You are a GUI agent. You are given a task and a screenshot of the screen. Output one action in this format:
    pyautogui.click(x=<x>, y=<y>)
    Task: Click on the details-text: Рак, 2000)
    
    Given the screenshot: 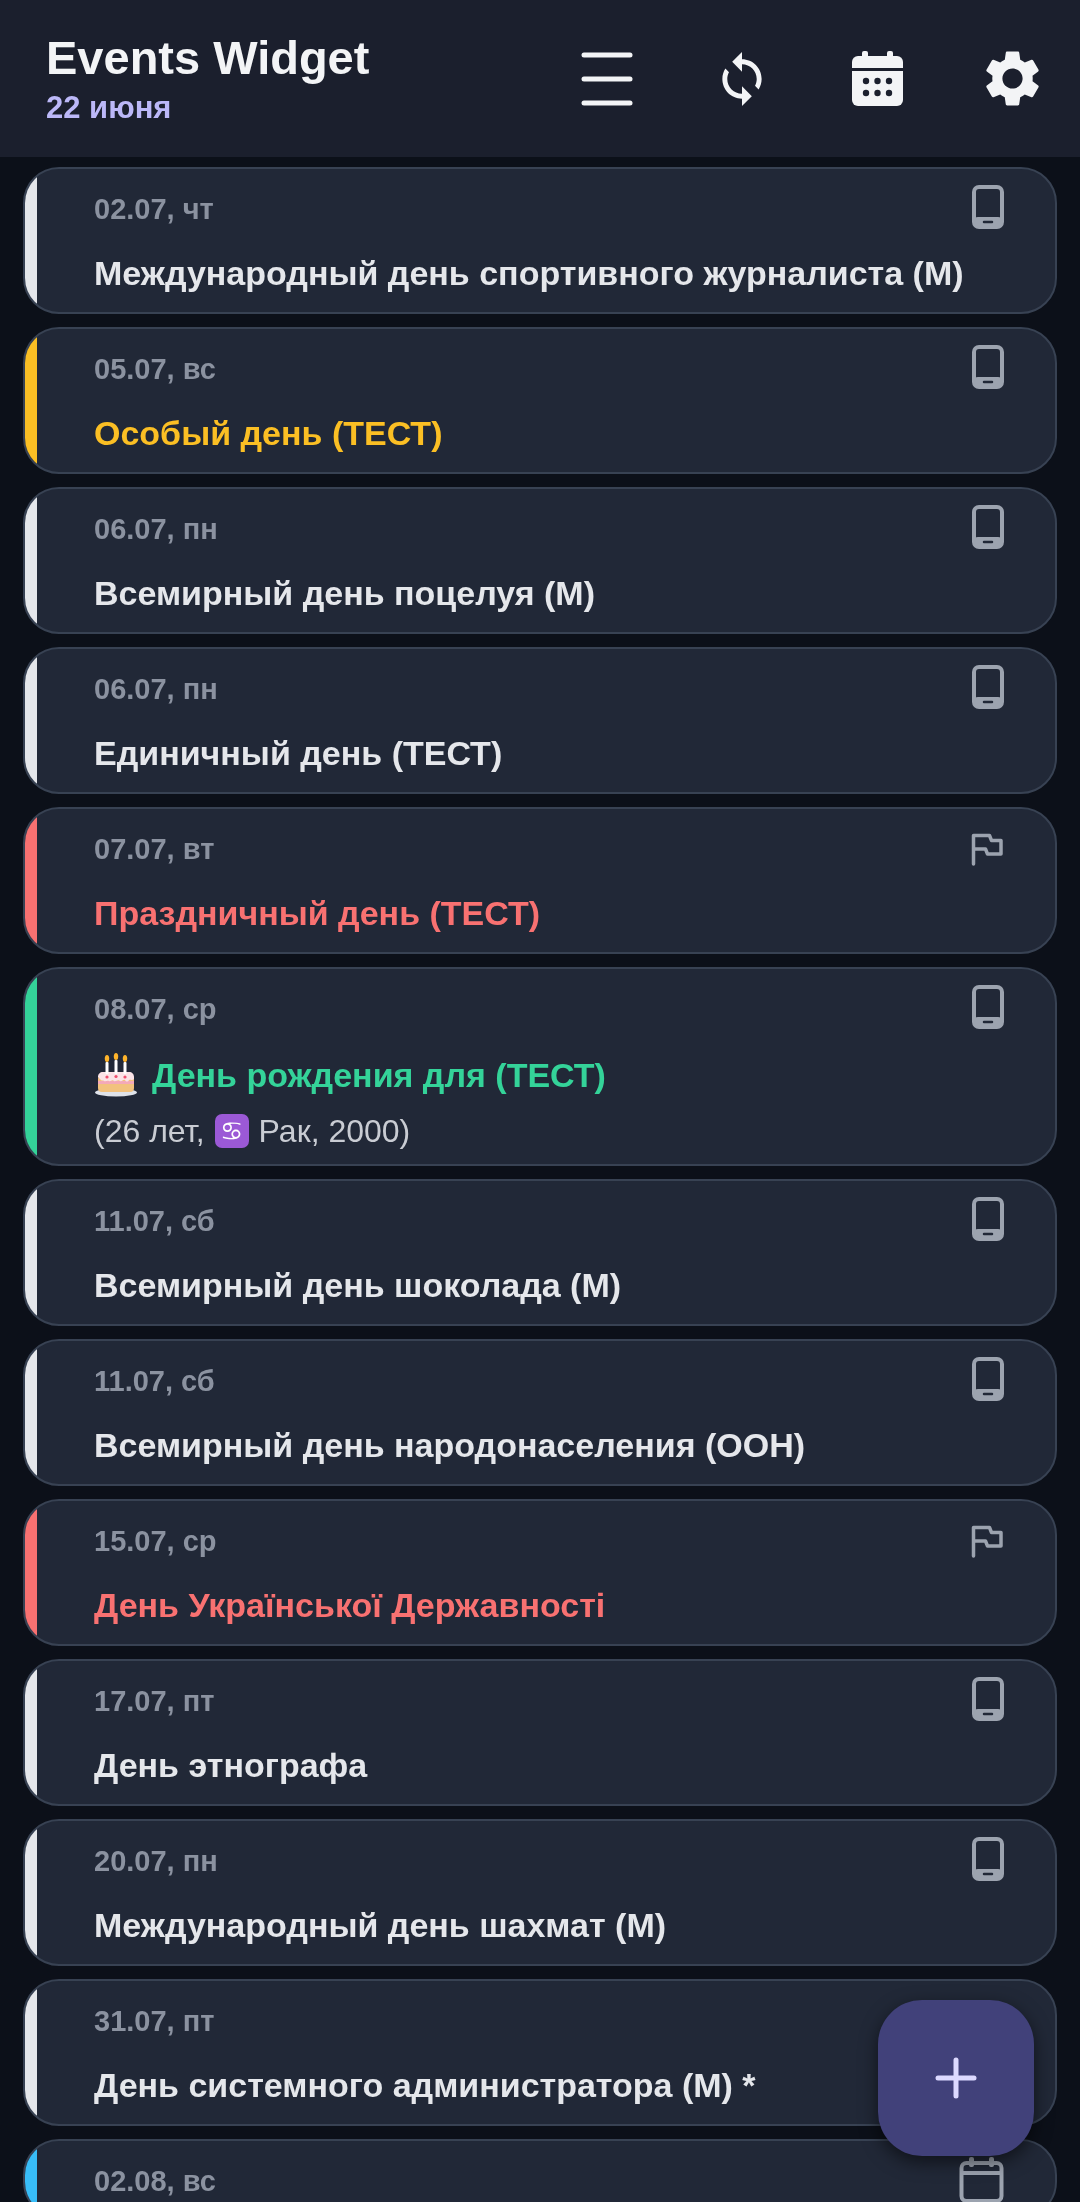 What is the action you would take?
    pyautogui.click(x=334, y=1131)
    